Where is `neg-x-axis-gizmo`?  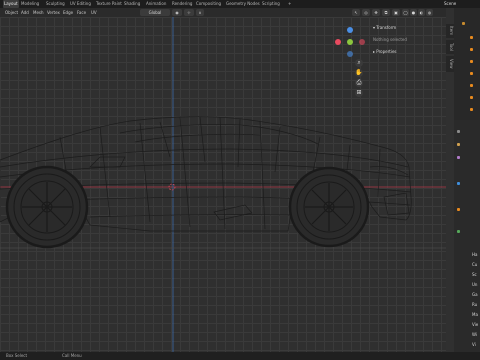
neg-x-axis-gizmo is located at coordinates (362, 42).